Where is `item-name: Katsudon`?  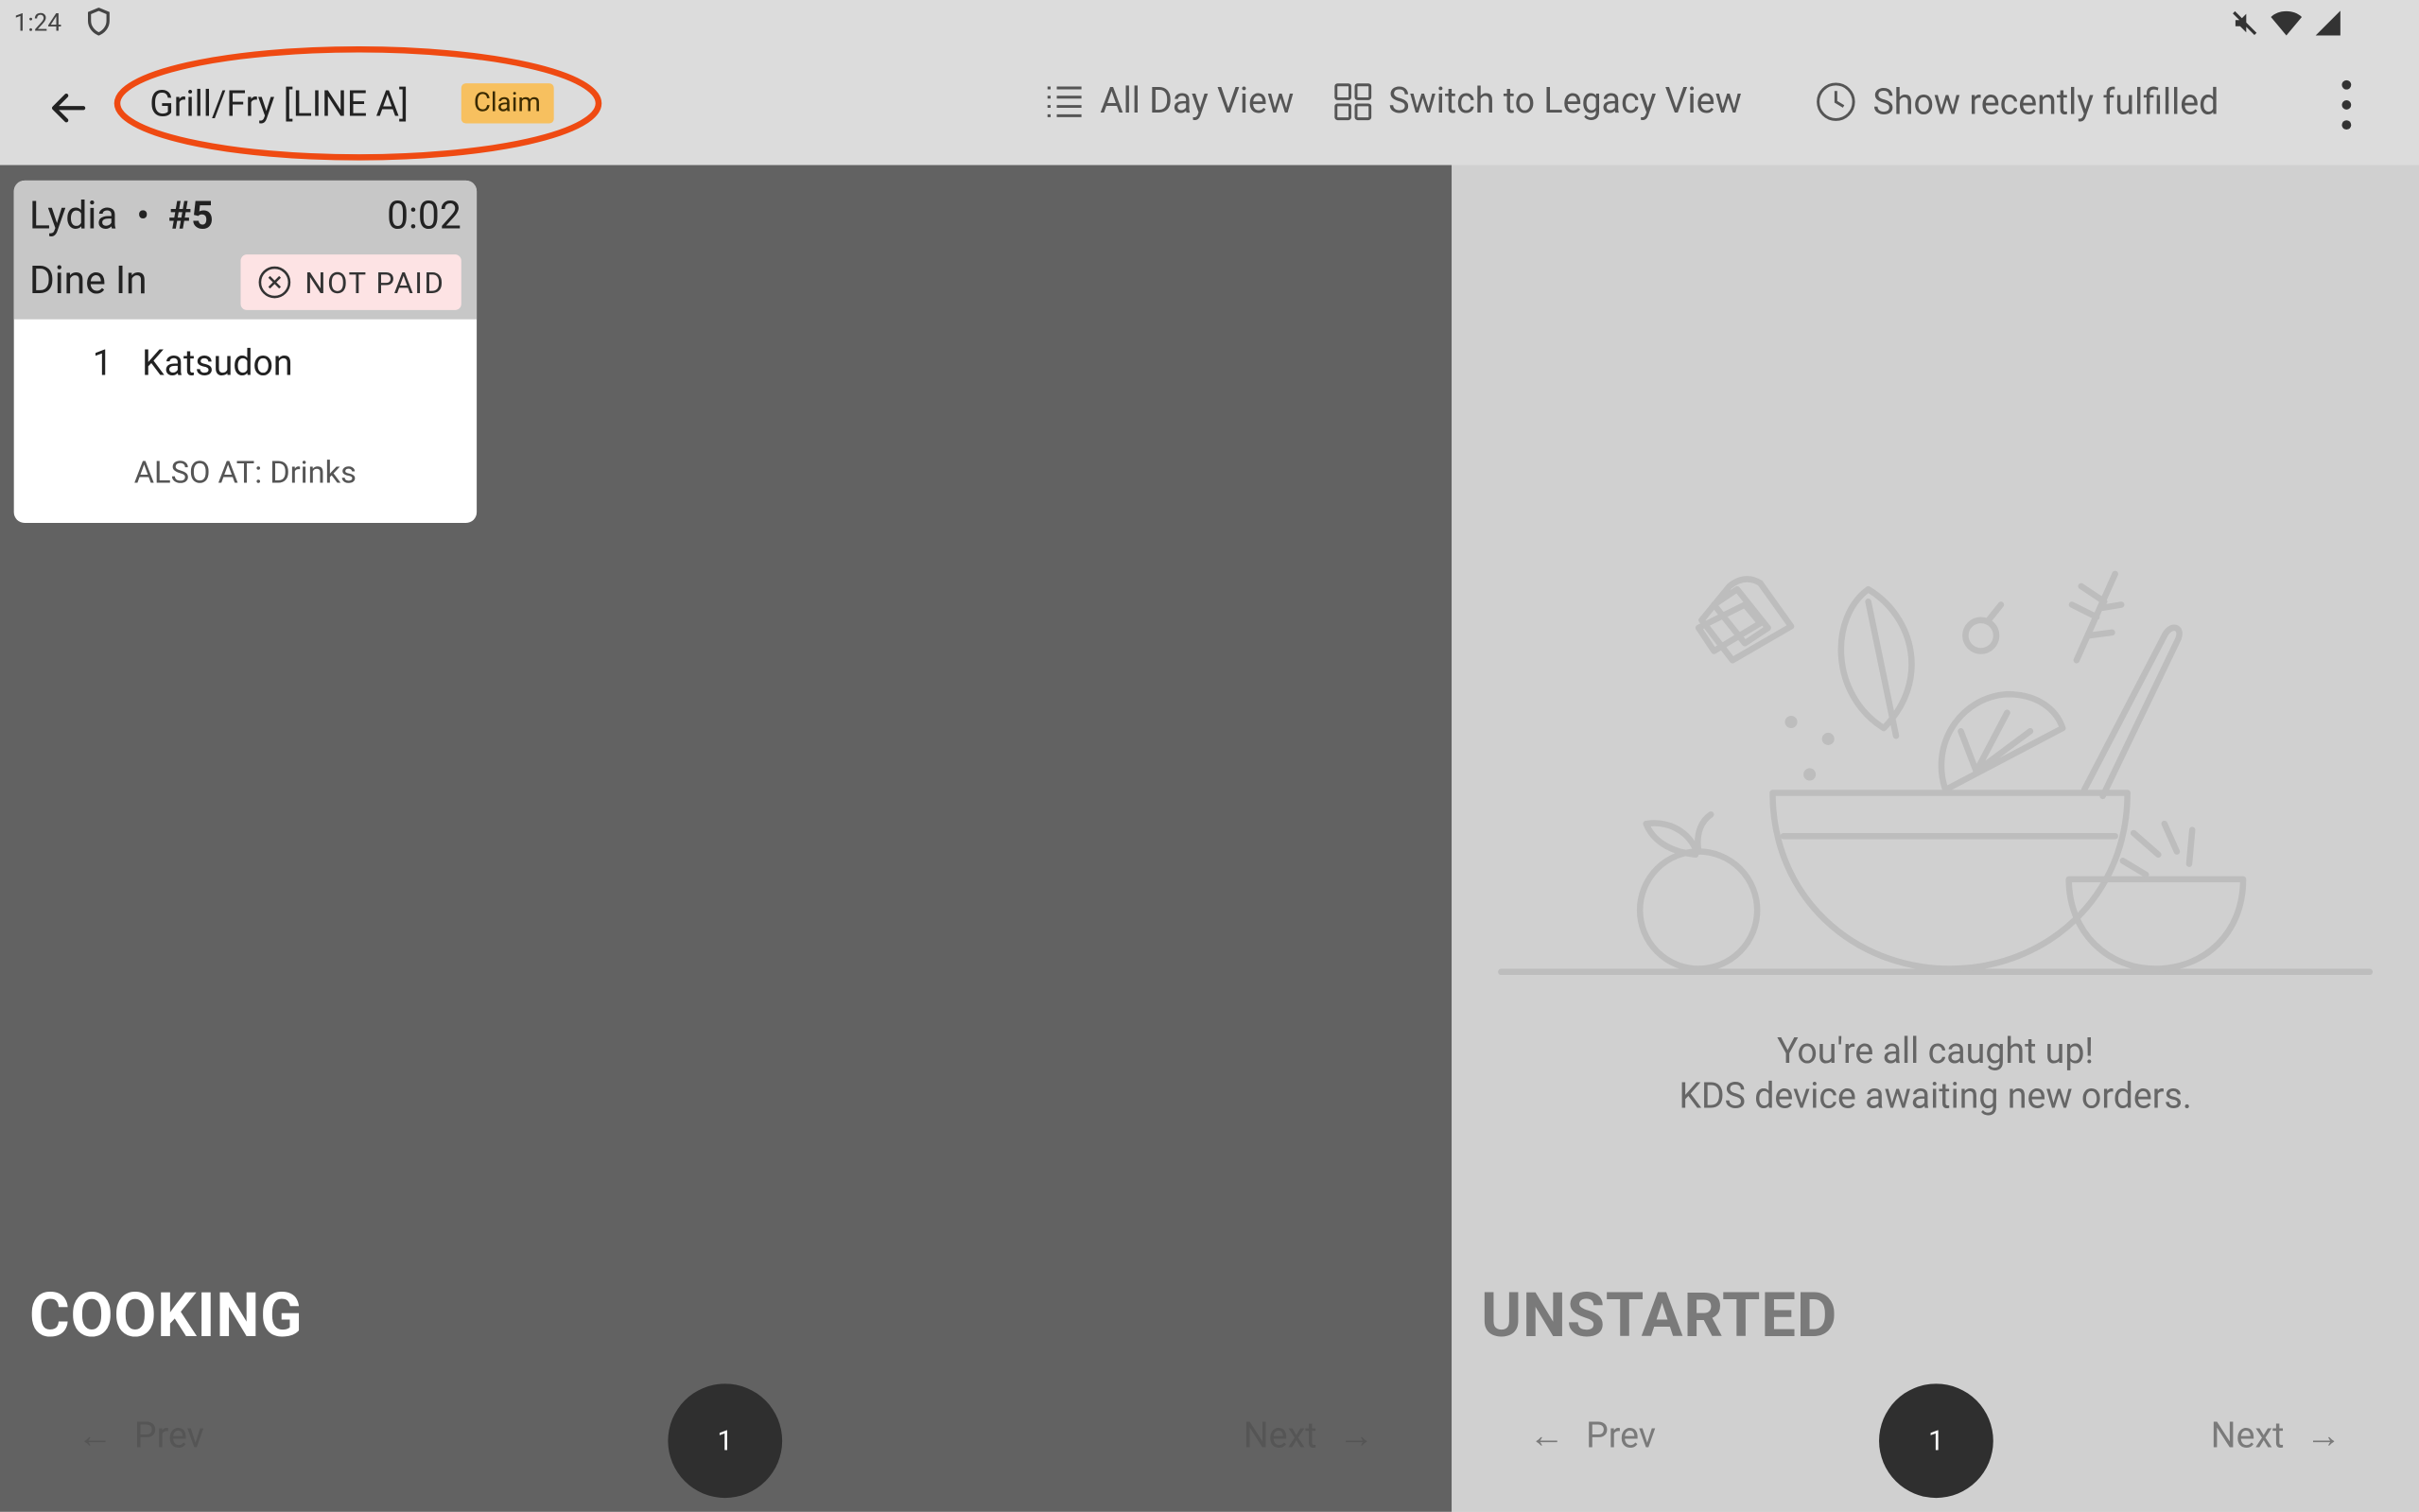 item-name: Katsudon is located at coordinates (217, 364).